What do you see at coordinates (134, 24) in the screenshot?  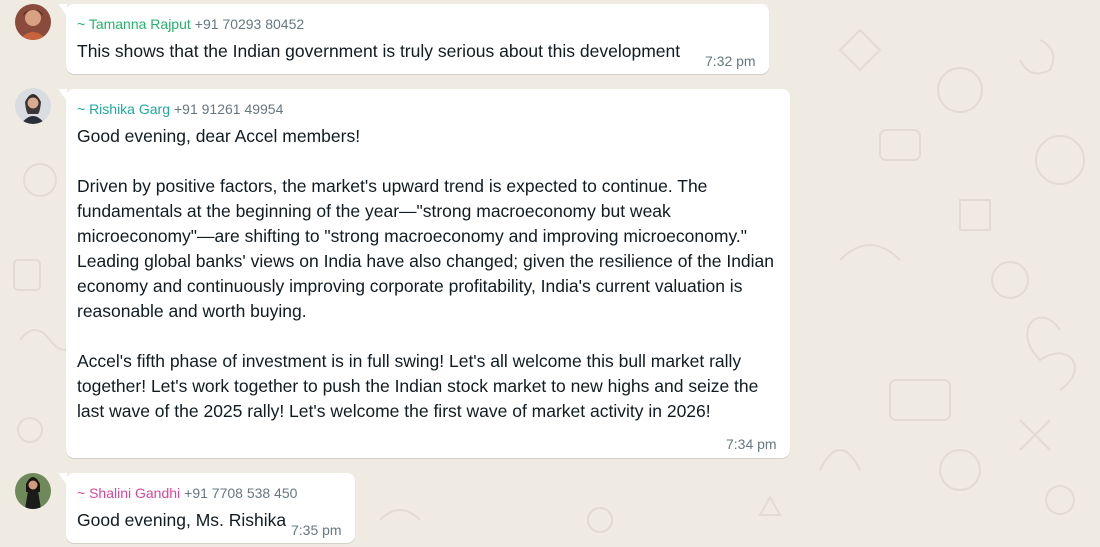 I see `sender-name: ~ Tamanna Rajput` at bounding box center [134, 24].